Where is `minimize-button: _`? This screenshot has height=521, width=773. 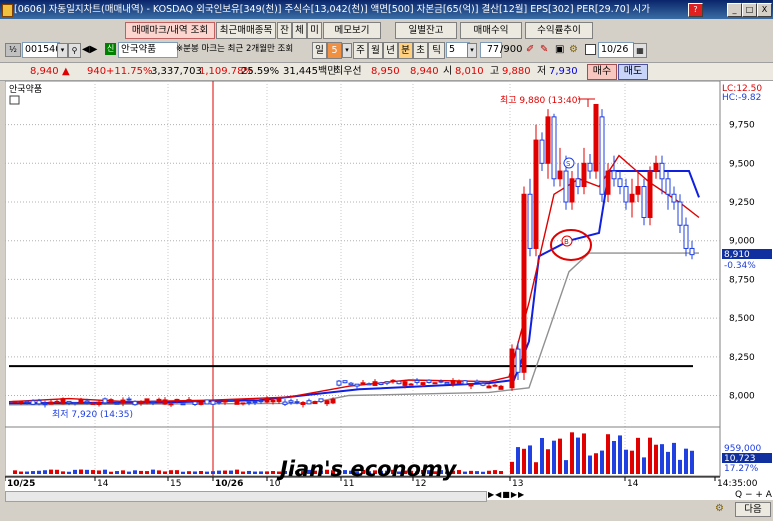 minimize-button: _ is located at coordinates (734, 10).